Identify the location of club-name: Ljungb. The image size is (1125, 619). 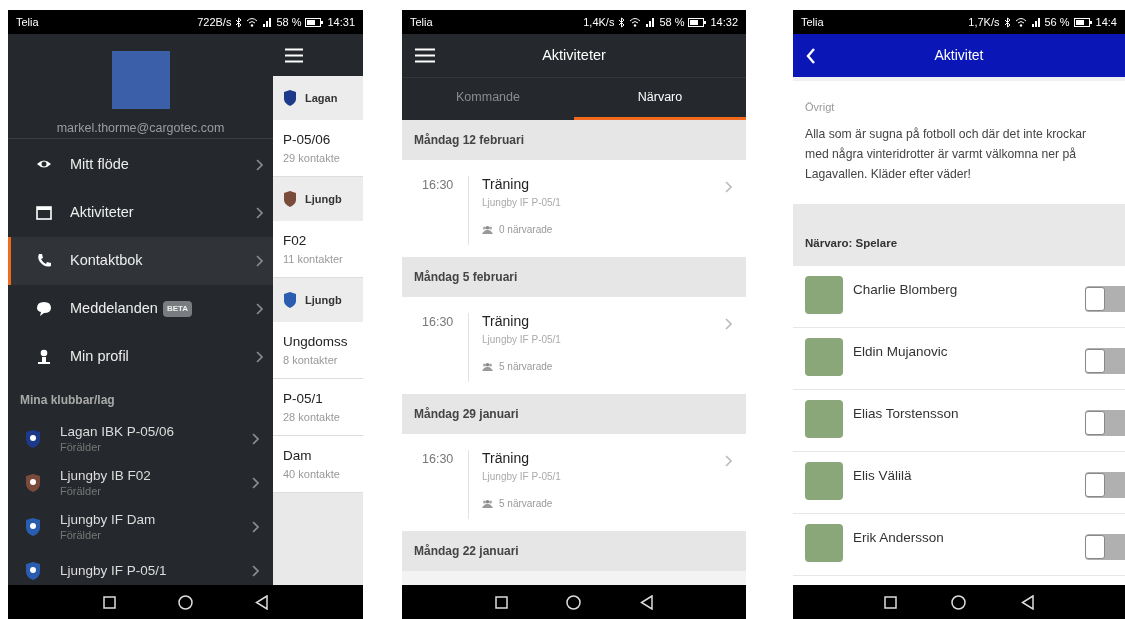
(323, 199).